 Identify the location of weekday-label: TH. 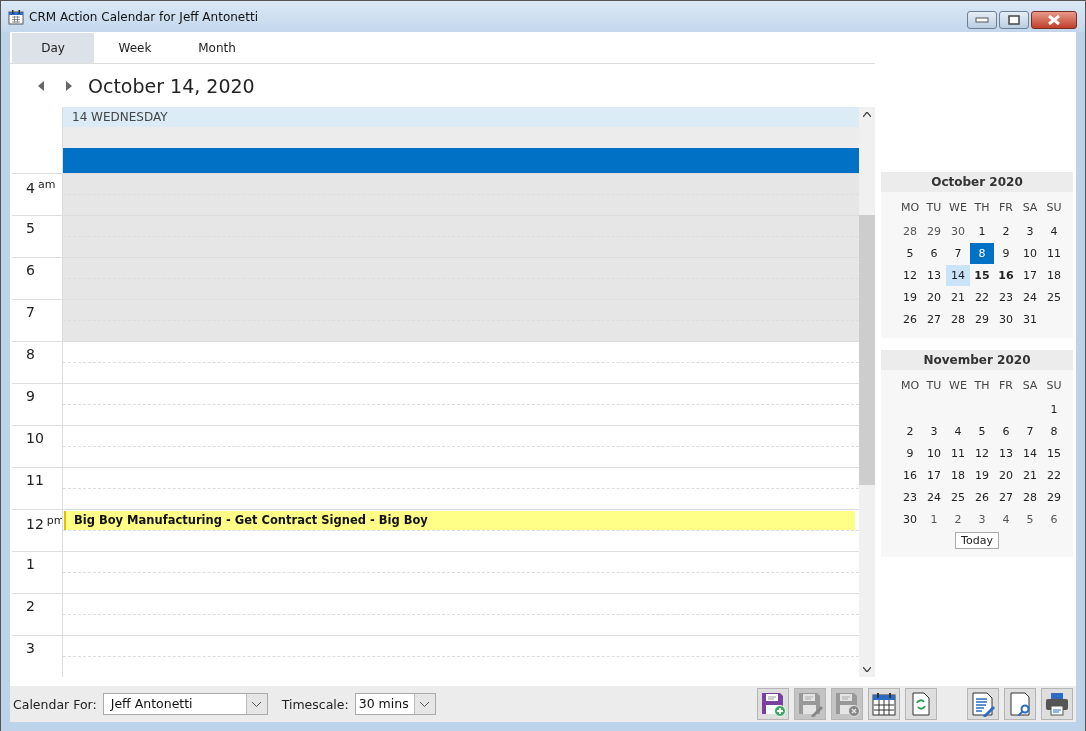
(982, 207).